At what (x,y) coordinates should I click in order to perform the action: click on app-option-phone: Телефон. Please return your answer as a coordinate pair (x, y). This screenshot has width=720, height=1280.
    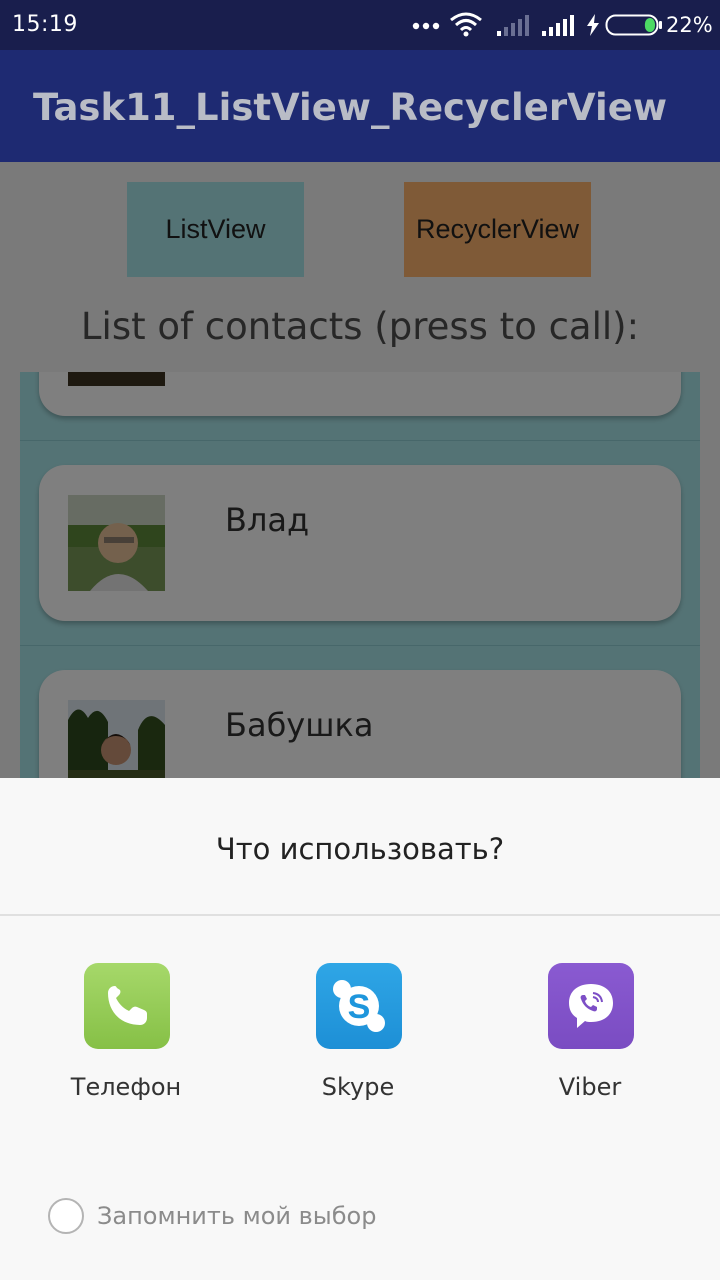
    Looking at the image, I should click on (126, 1038).